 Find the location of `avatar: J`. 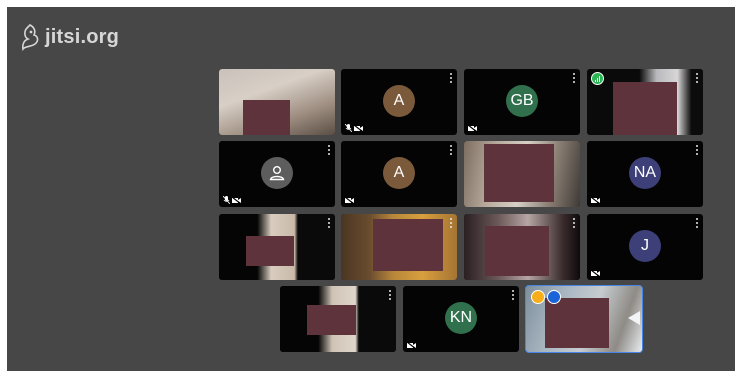

avatar: J is located at coordinates (645, 246).